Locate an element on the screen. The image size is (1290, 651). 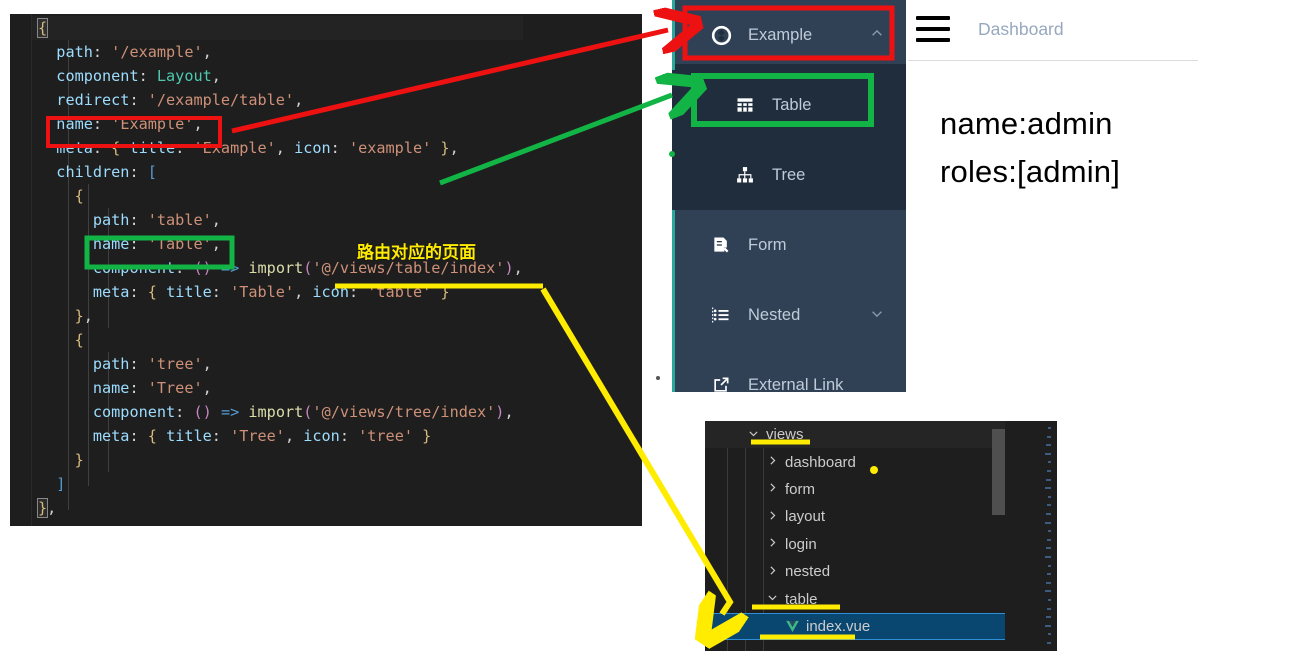
app-sidebar: Example Table Tree Form Nested External Link is located at coordinates (789, 196).